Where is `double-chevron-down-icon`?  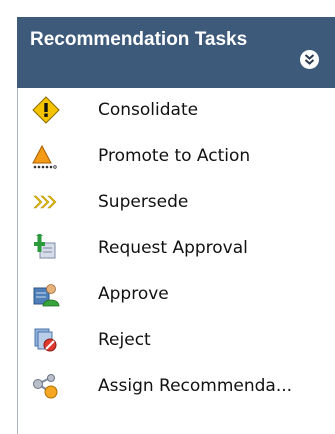
double-chevron-down-icon is located at coordinates (309, 59).